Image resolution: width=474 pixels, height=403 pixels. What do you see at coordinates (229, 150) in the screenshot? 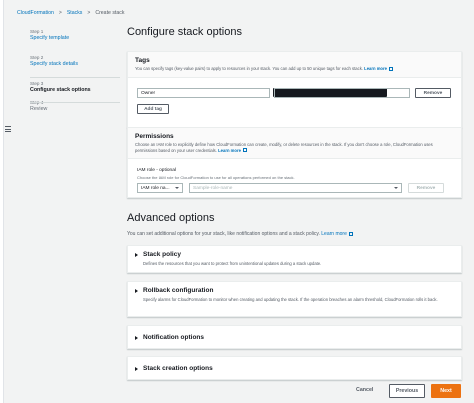
I see `permissions-learn-more-link: Learn more` at bounding box center [229, 150].